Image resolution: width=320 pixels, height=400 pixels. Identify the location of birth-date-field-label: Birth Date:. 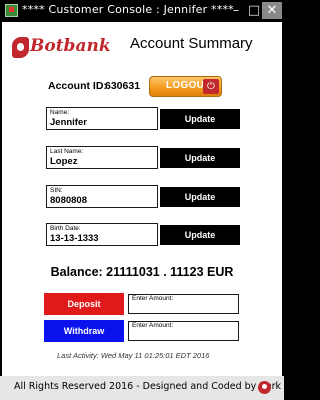
(65, 228).